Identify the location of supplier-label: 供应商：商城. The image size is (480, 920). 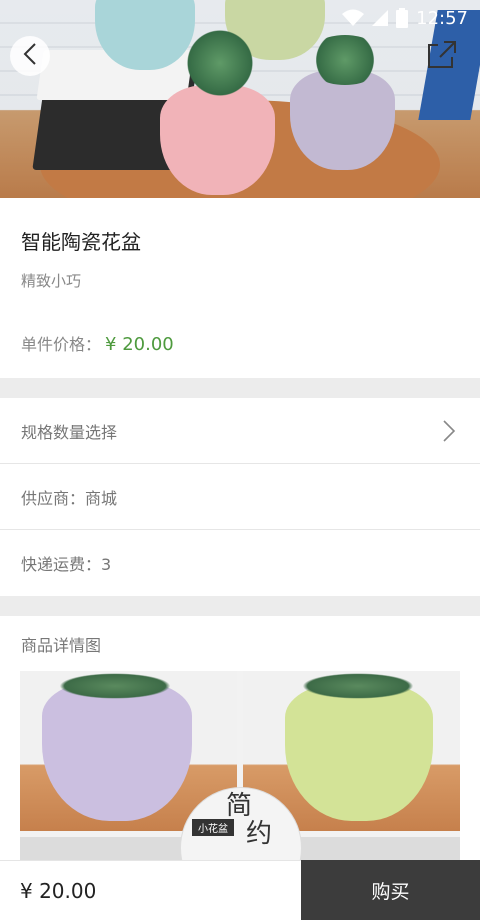
(69, 498).